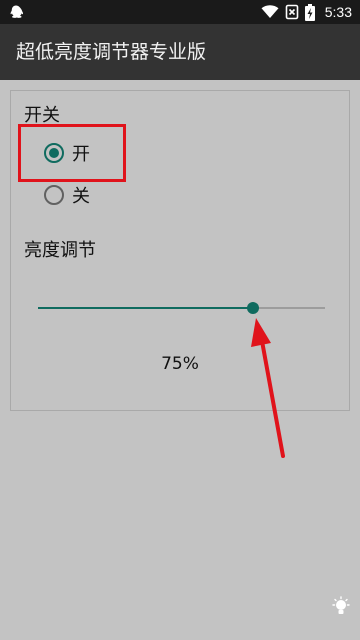  What do you see at coordinates (111, 52) in the screenshot?
I see `app-title: 超低亮度调节器专业版` at bounding box center [111, 52].